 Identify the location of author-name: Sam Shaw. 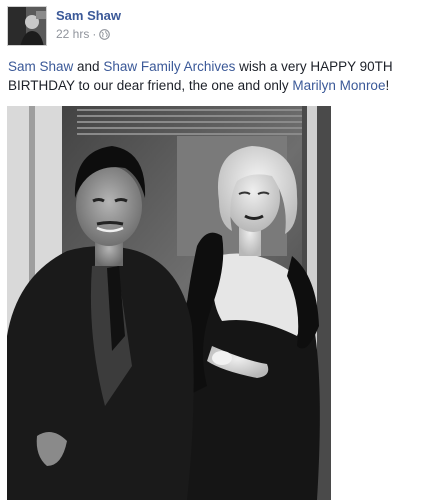
(88, 15).